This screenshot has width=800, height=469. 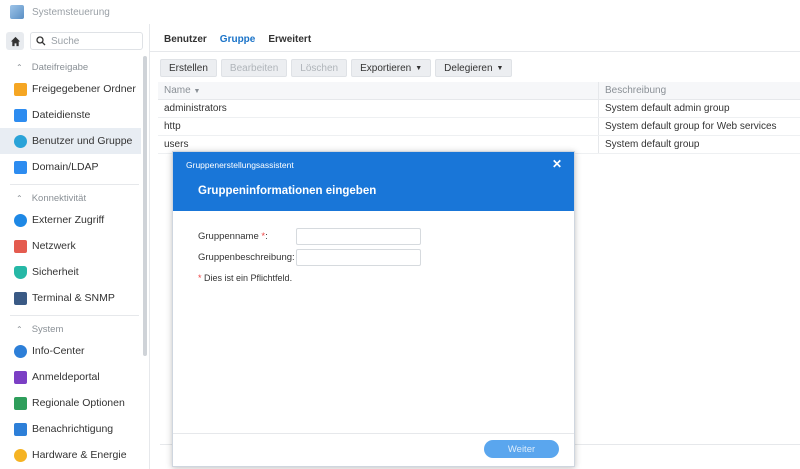 I want to click on globe-icon, so click(x=20, y=403).